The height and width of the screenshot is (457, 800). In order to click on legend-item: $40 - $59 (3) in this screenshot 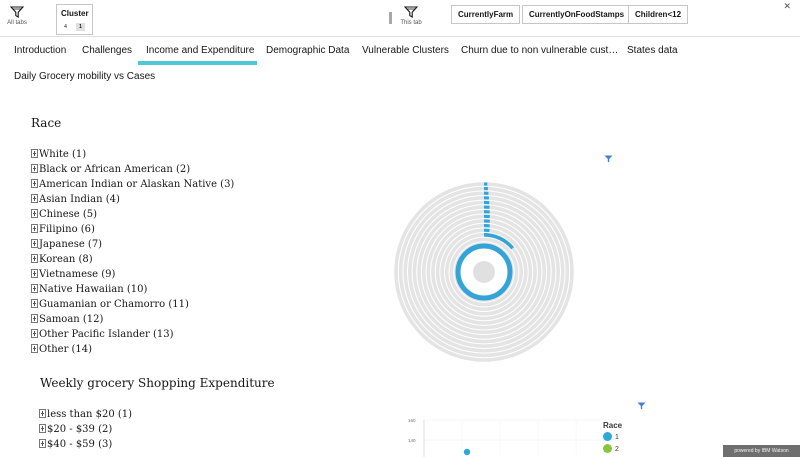, I will do `click(75, 445)`.